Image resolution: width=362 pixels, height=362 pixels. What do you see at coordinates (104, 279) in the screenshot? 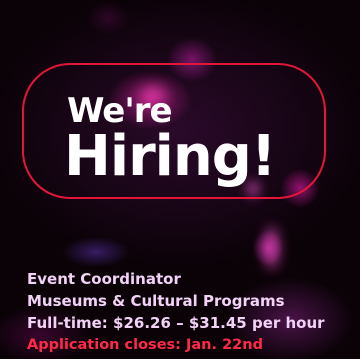
I see `job-title: Event Coordinator` at bounding box center [104, 279].